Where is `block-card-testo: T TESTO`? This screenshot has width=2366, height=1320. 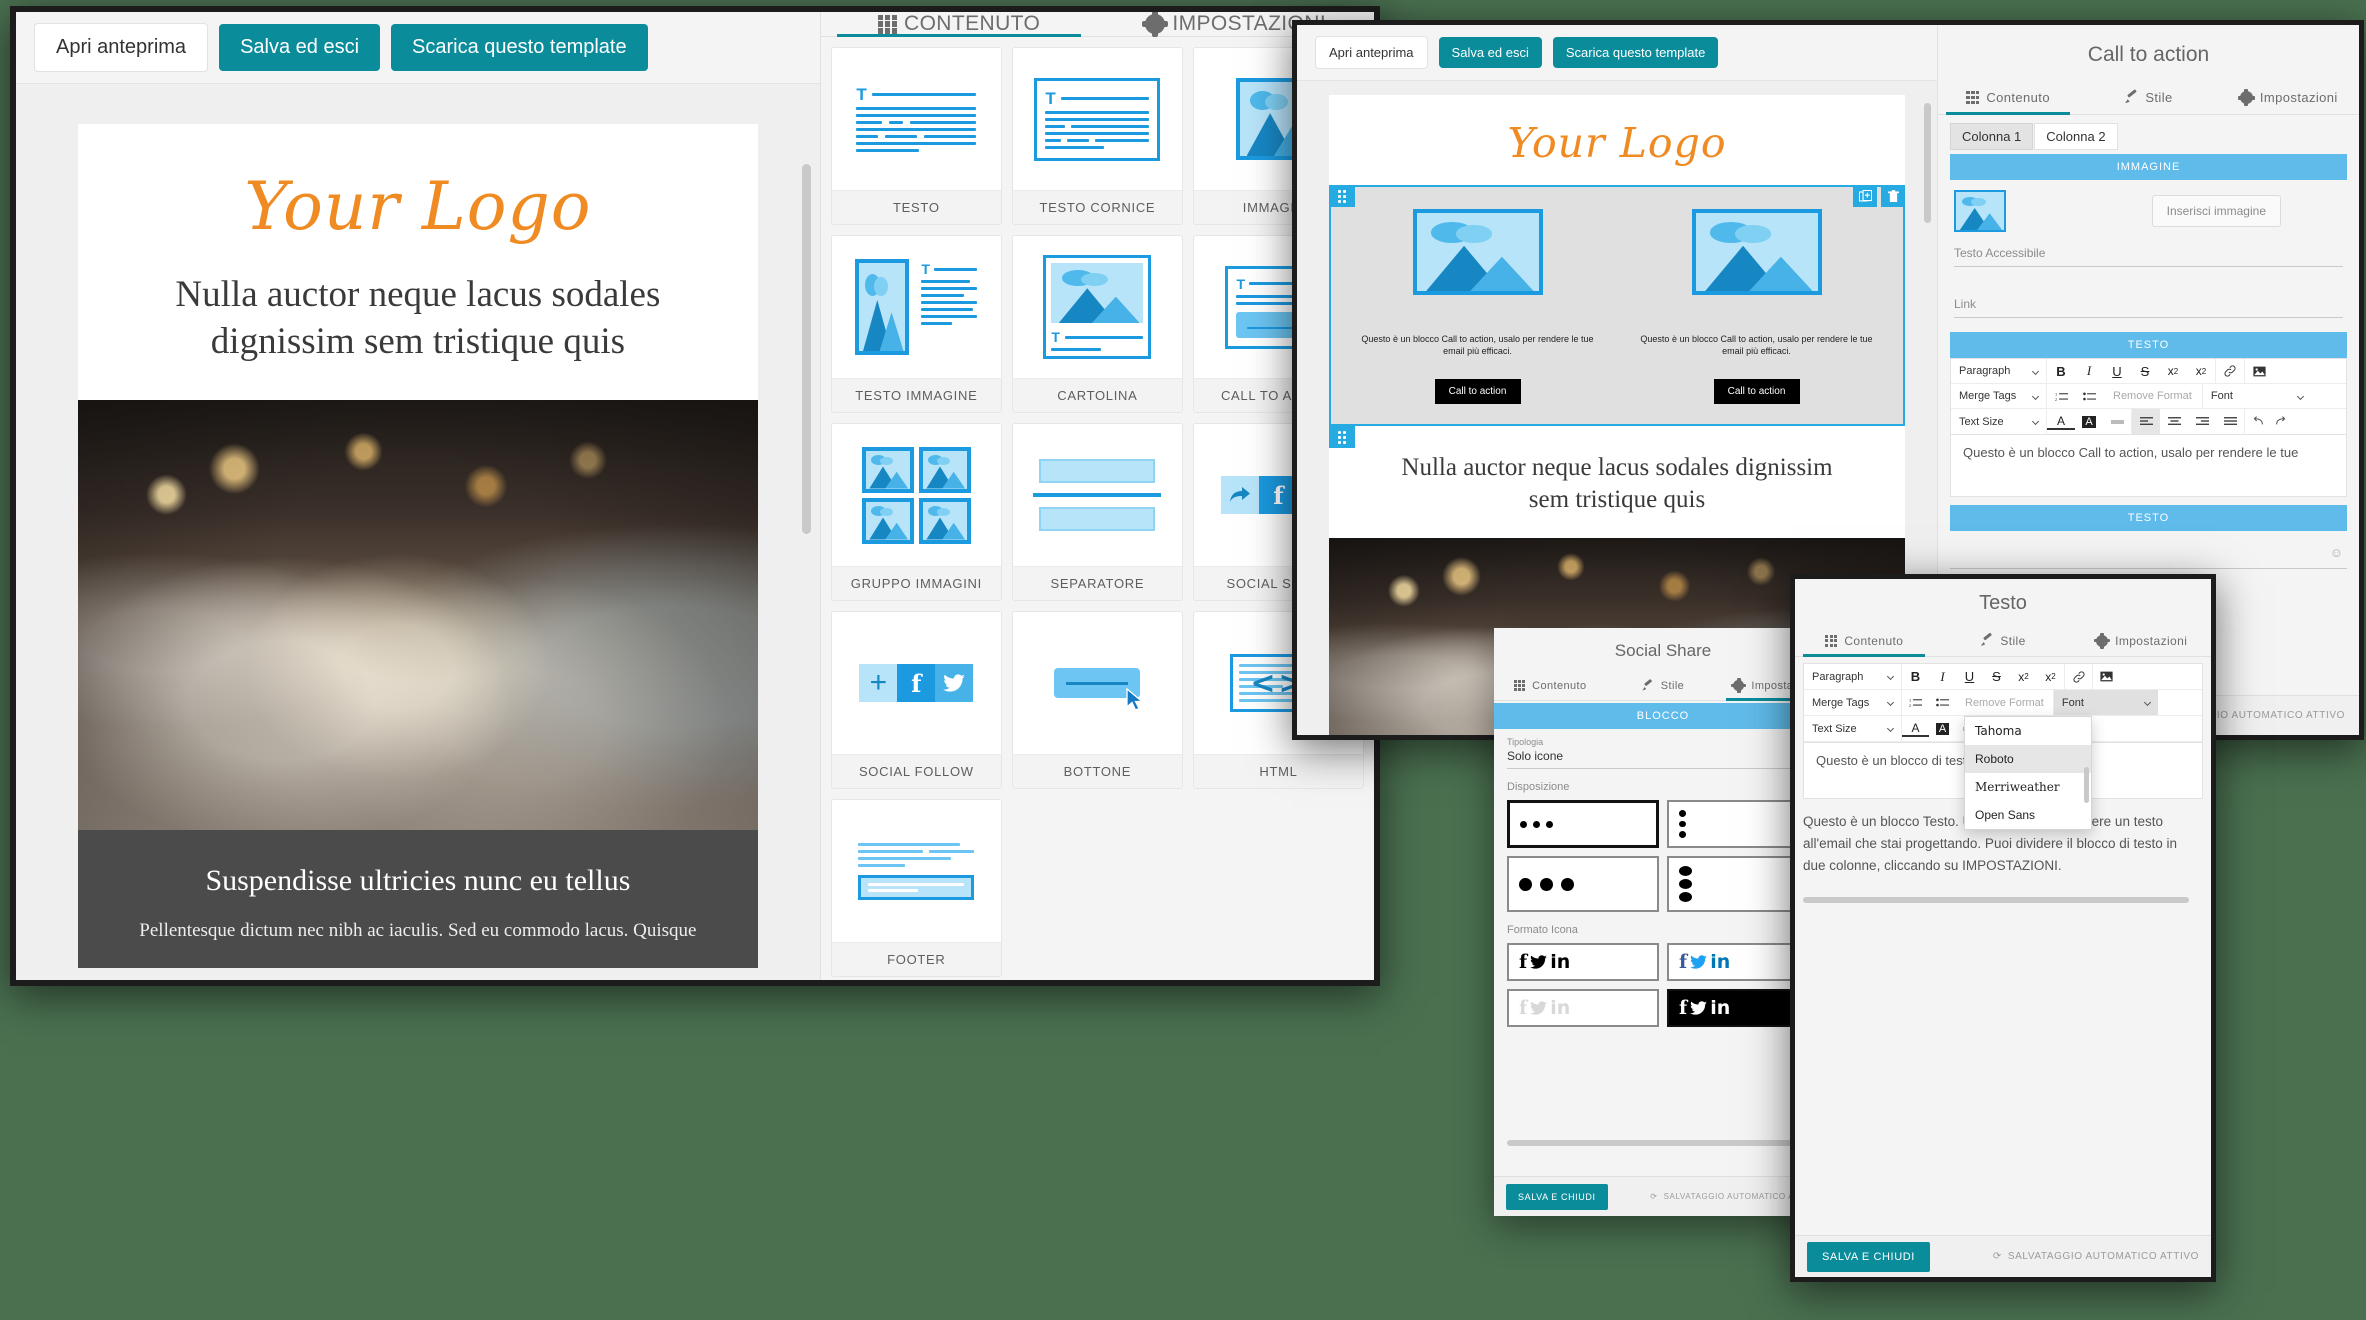
block-card-testo: T TESTO is located at coordinates (916, 136).